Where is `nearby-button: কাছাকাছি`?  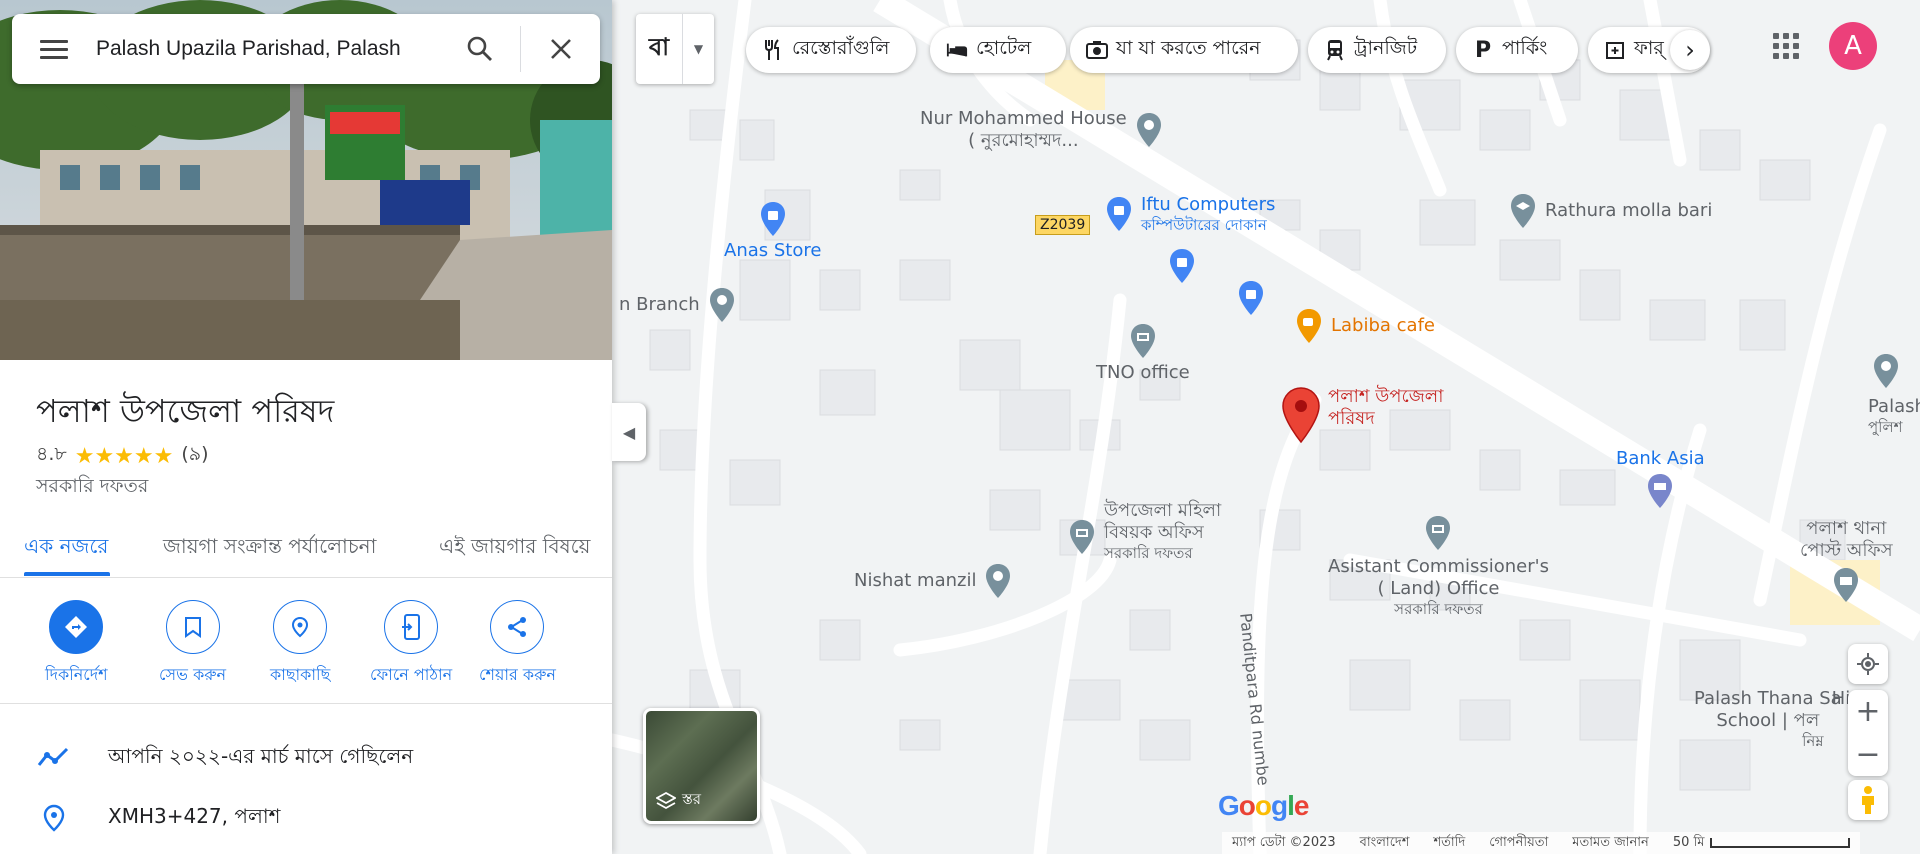 nearby-button: কাছাকাছি is located at coordinates (300, 644).